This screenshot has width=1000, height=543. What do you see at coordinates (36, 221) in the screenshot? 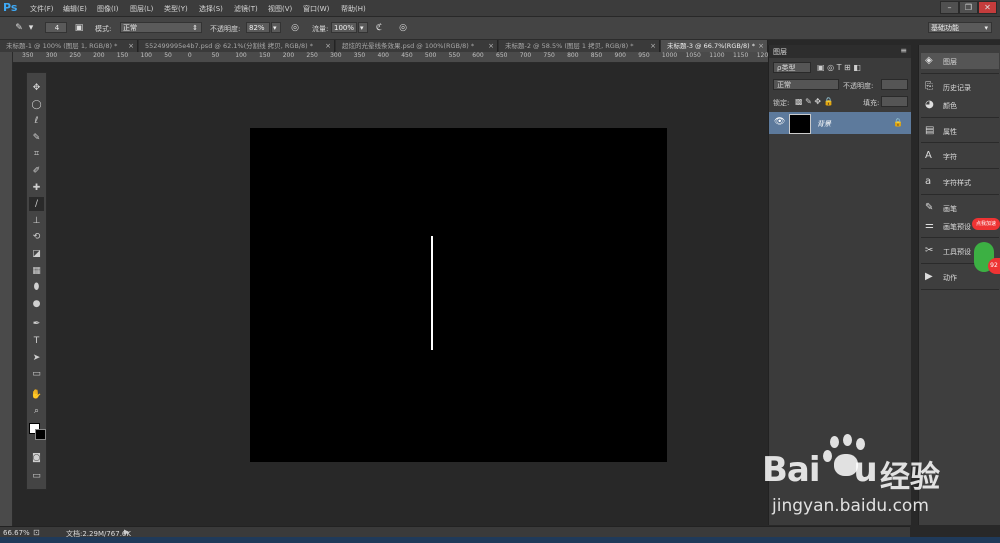
I see `stamp-tool-icon: ⊥` at bounding box center [36, 221].